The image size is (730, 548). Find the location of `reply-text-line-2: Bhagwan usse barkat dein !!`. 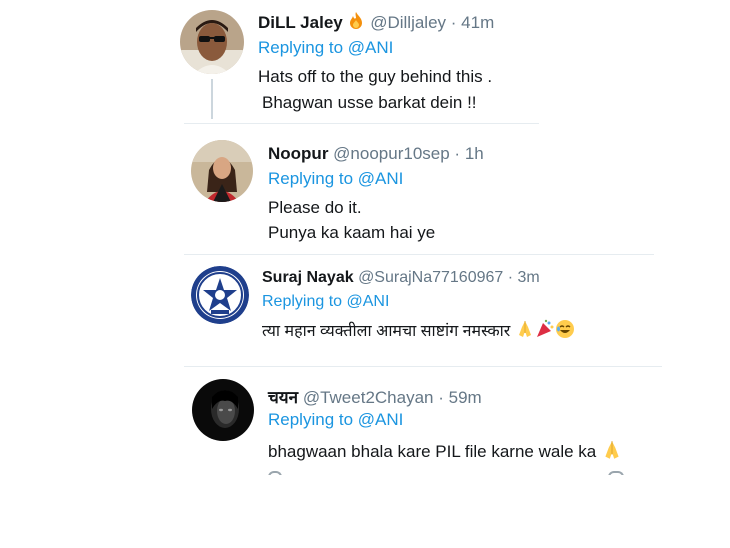

reply-text-line-2: Bhagwan usse barkat dein !! is located at coordinates (369, 102).